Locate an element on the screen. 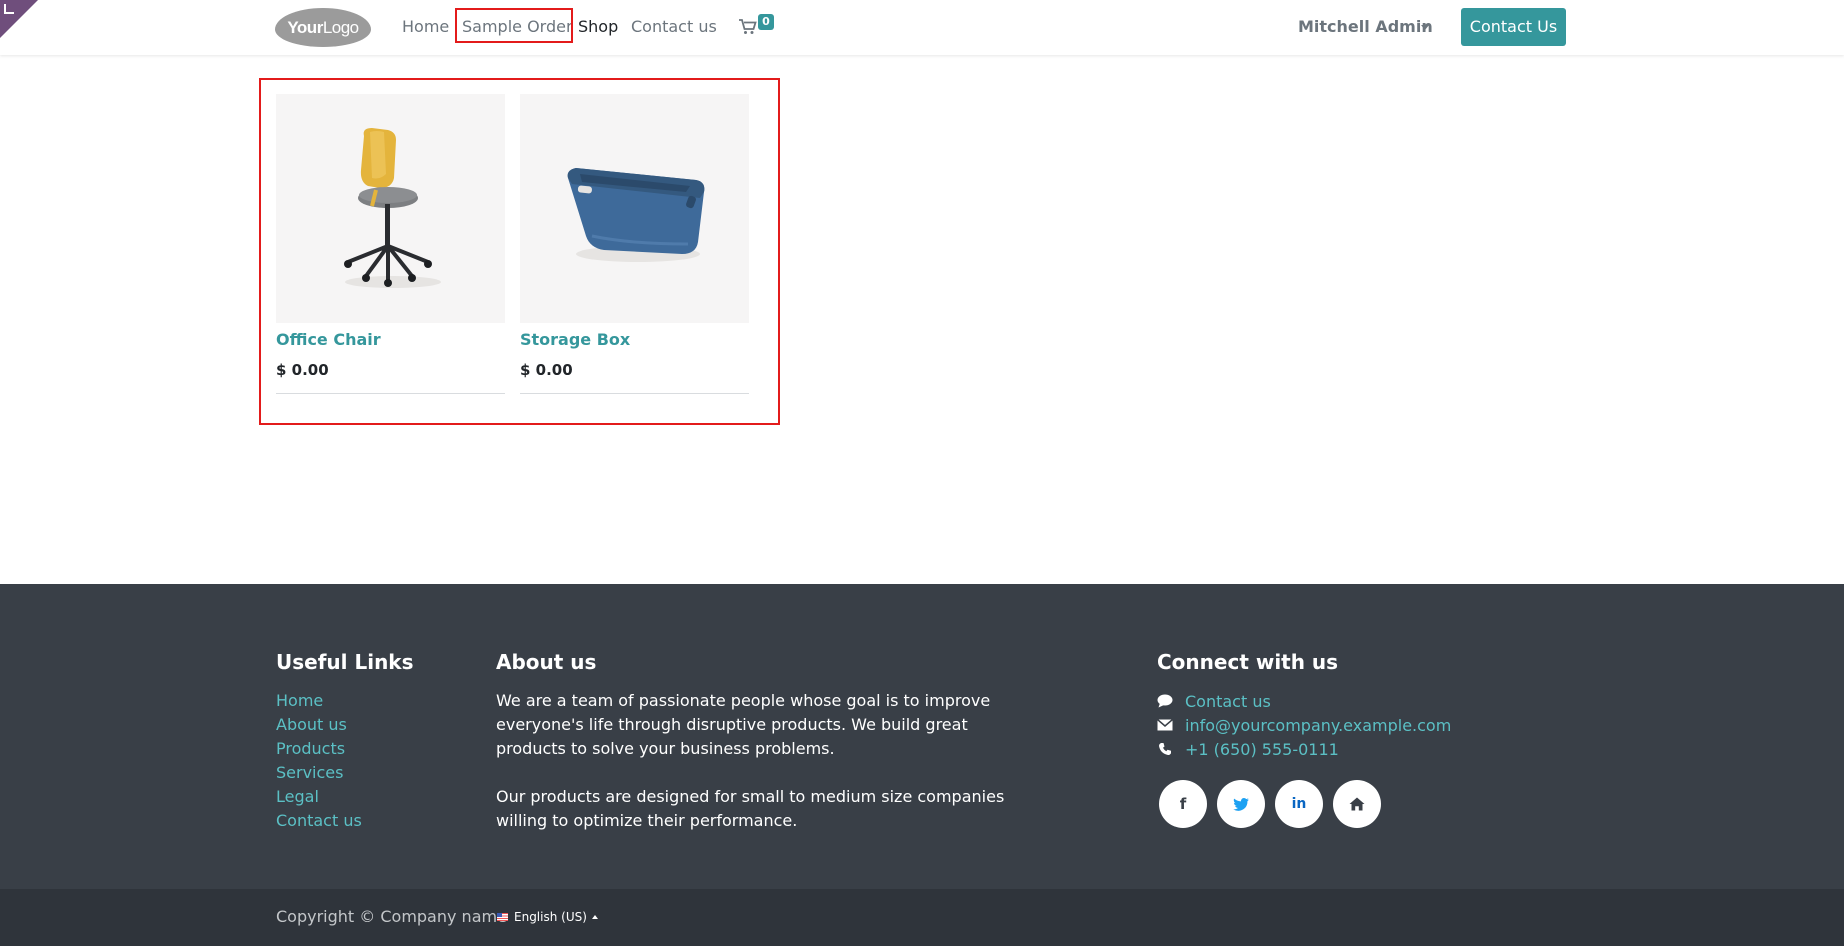 The width and height of the screenshot is (1844, 946). language-selector: English (US) is located at coordinates (547, 917).